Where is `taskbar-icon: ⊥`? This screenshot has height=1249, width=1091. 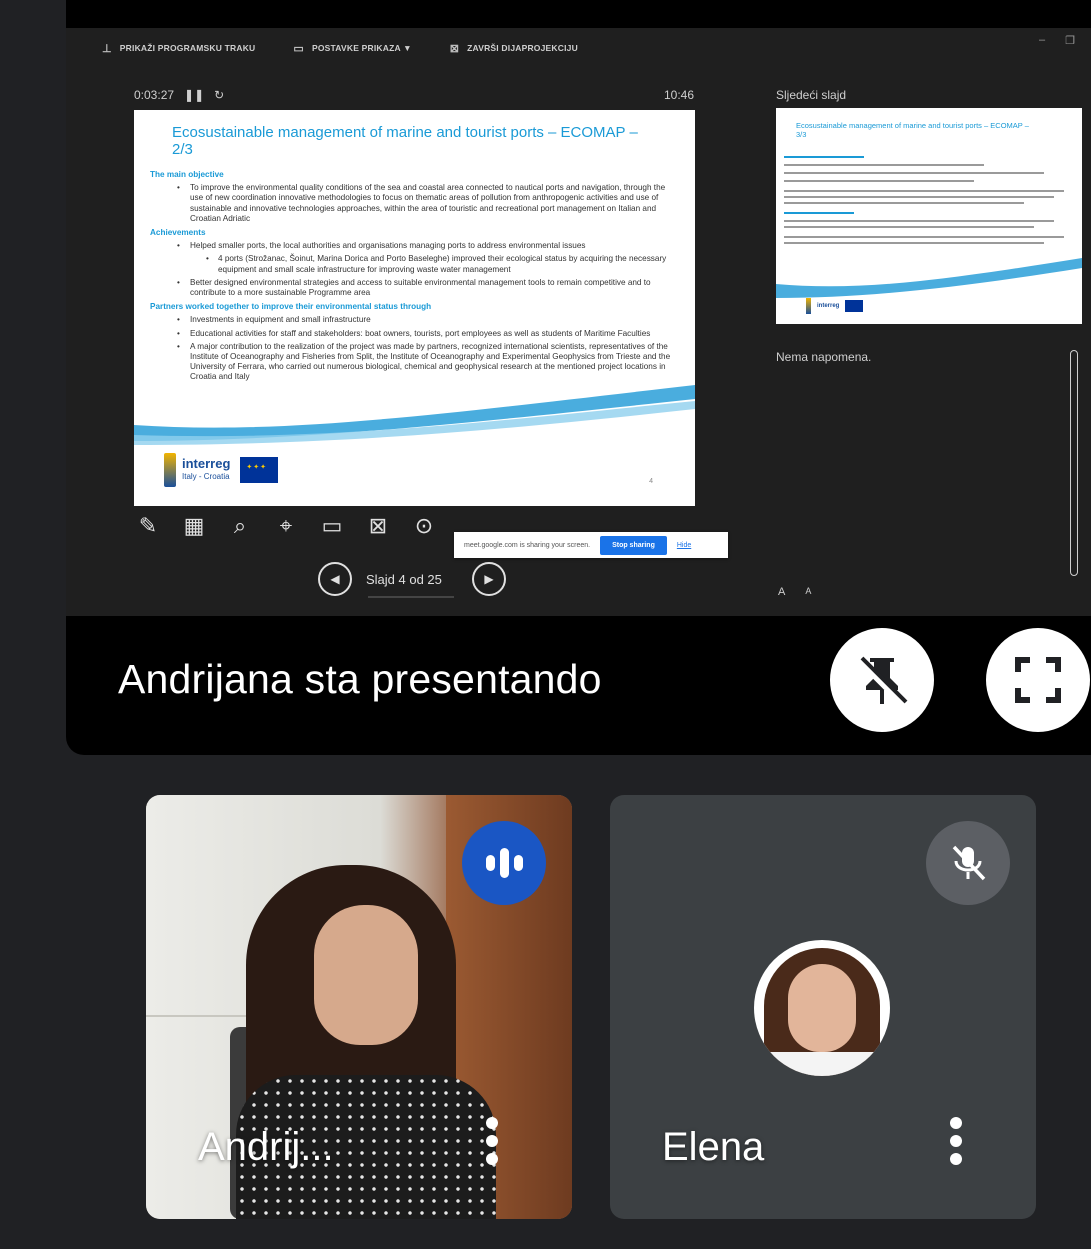 taskbar-icon: ⊥ is located at coordinates (107, 48).